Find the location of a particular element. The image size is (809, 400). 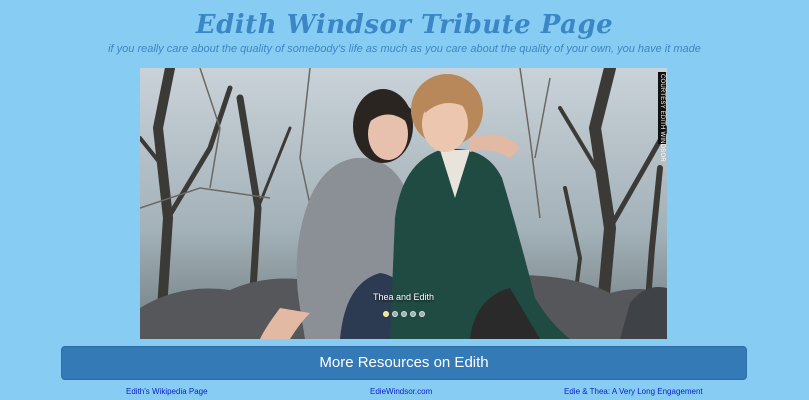

more-resources-button: More Resources on Edith is located at coordinates (404, 363).